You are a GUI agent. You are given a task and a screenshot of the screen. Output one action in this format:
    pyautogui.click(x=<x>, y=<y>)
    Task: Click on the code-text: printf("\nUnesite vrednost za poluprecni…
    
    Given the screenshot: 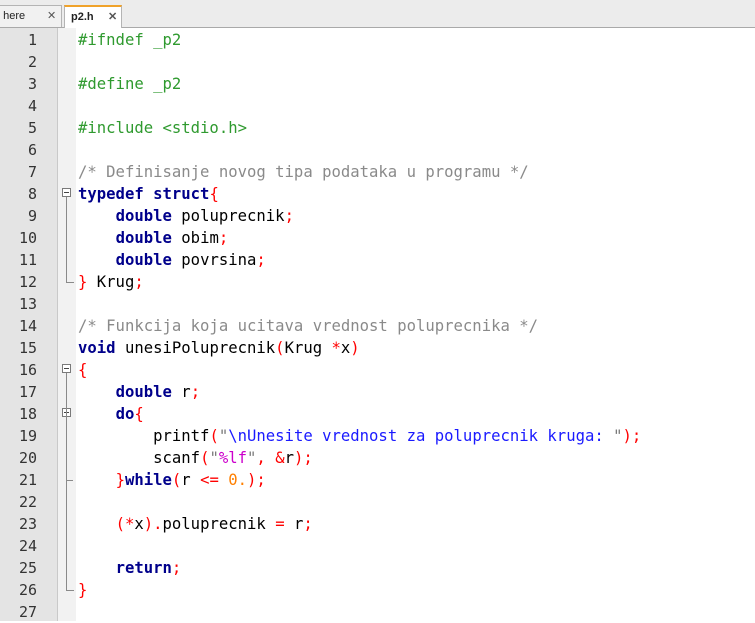 What is the action you would take?
    pyautogui.click(x=359, y=436)
    